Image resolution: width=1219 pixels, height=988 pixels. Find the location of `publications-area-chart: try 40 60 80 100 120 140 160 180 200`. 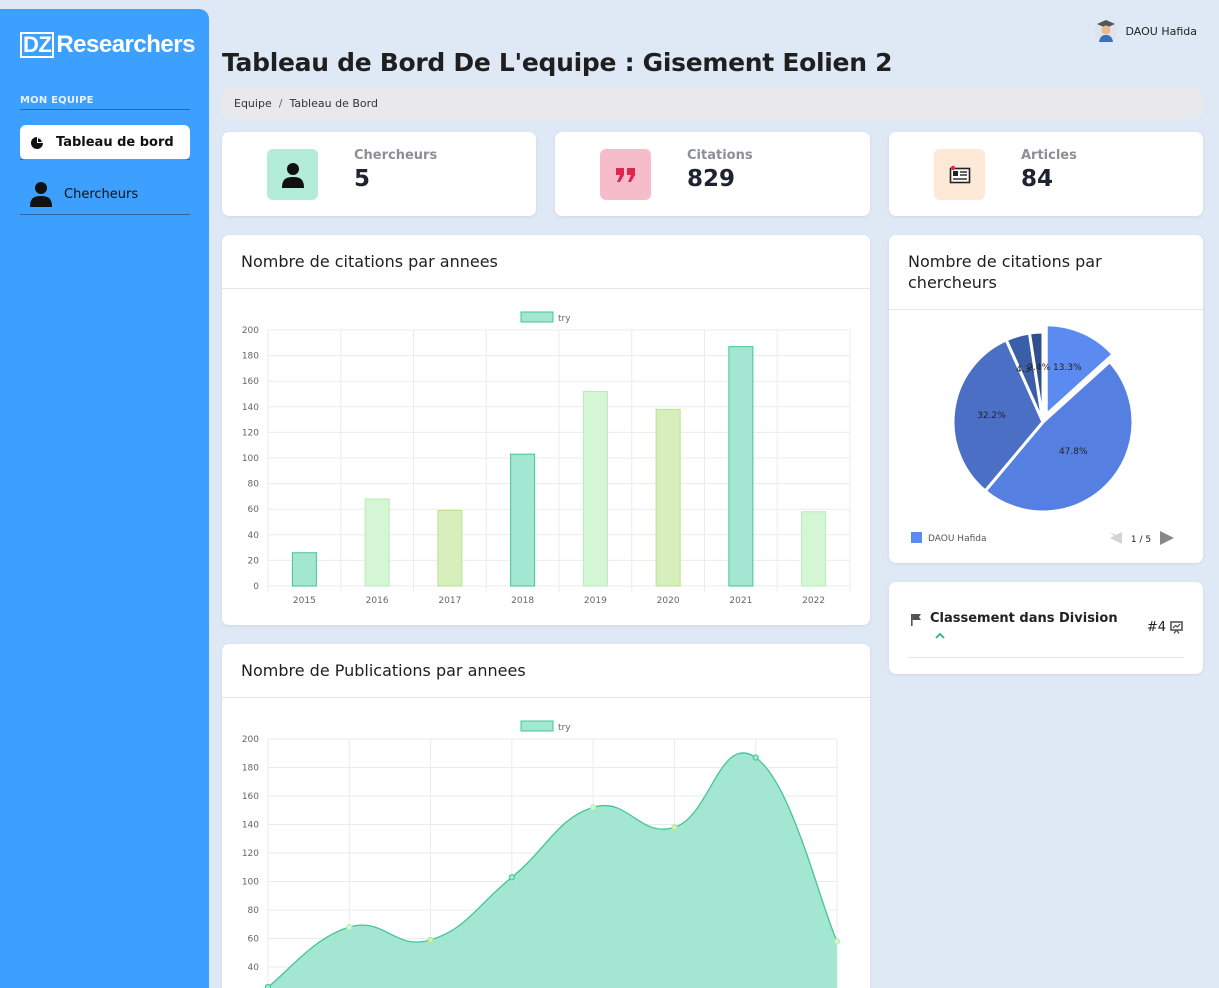

publications-area-chart: try 40 60 80 100 120 140 160 180 200 is located at coordinates (541, 854).